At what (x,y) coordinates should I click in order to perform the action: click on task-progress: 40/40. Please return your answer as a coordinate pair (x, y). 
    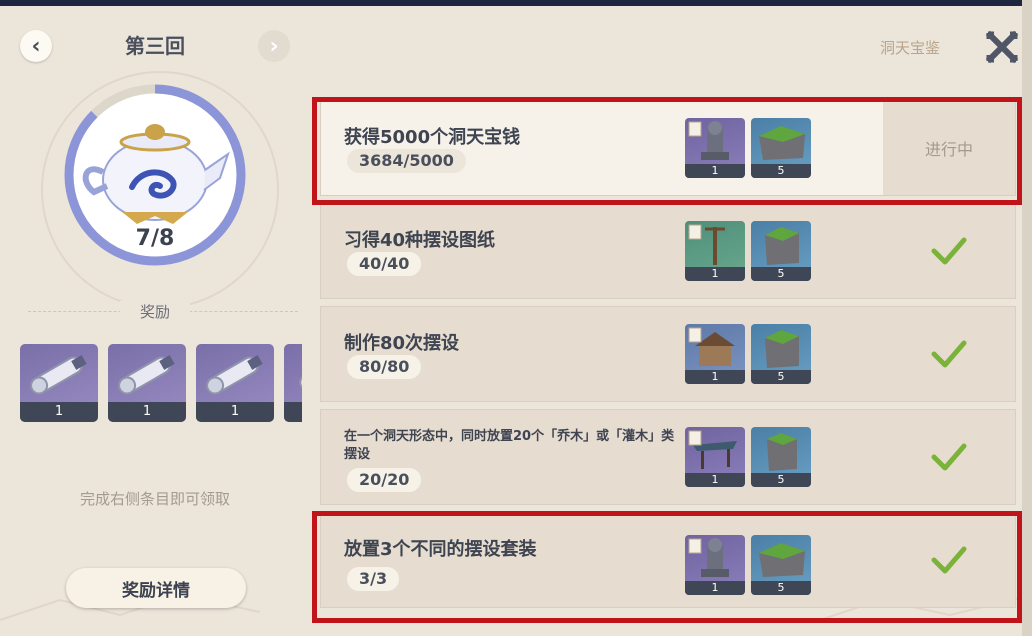
    Looking at the image, I should click on (384, 264).